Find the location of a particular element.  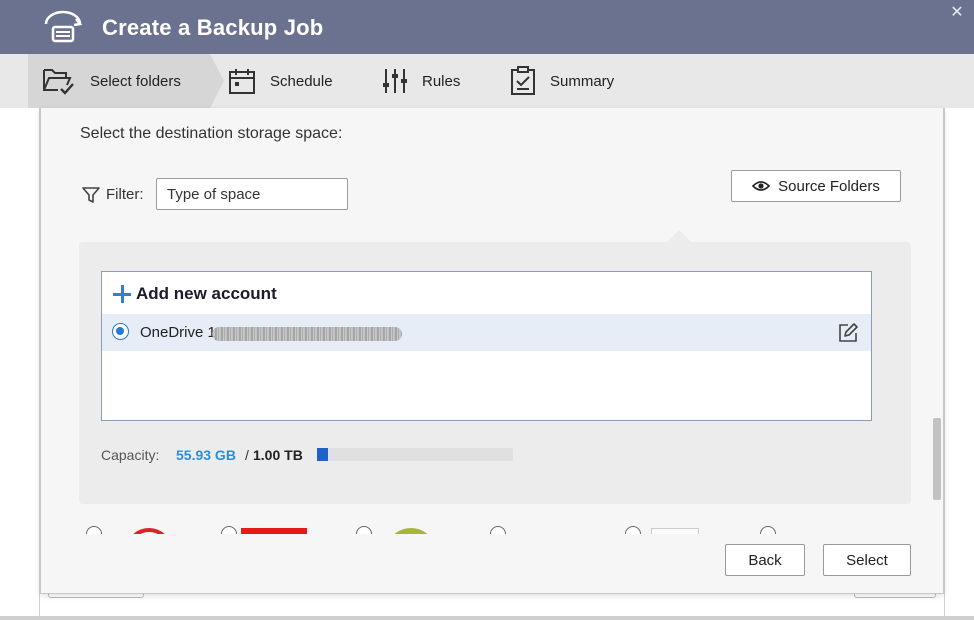

background-left is located at coordinates (20, 364).